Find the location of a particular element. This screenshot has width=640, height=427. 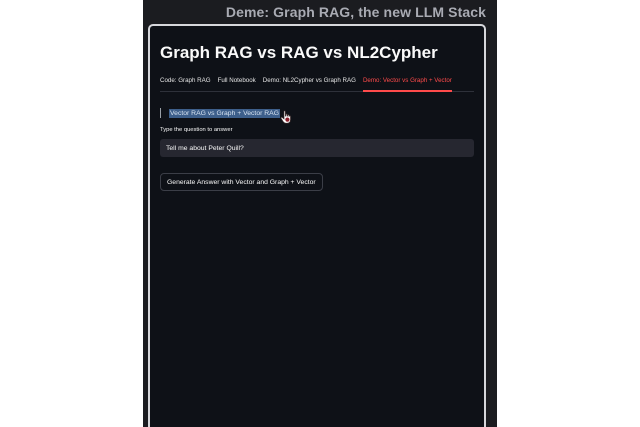

question-label: Type the question to answer is located at coordinates (196, 130).